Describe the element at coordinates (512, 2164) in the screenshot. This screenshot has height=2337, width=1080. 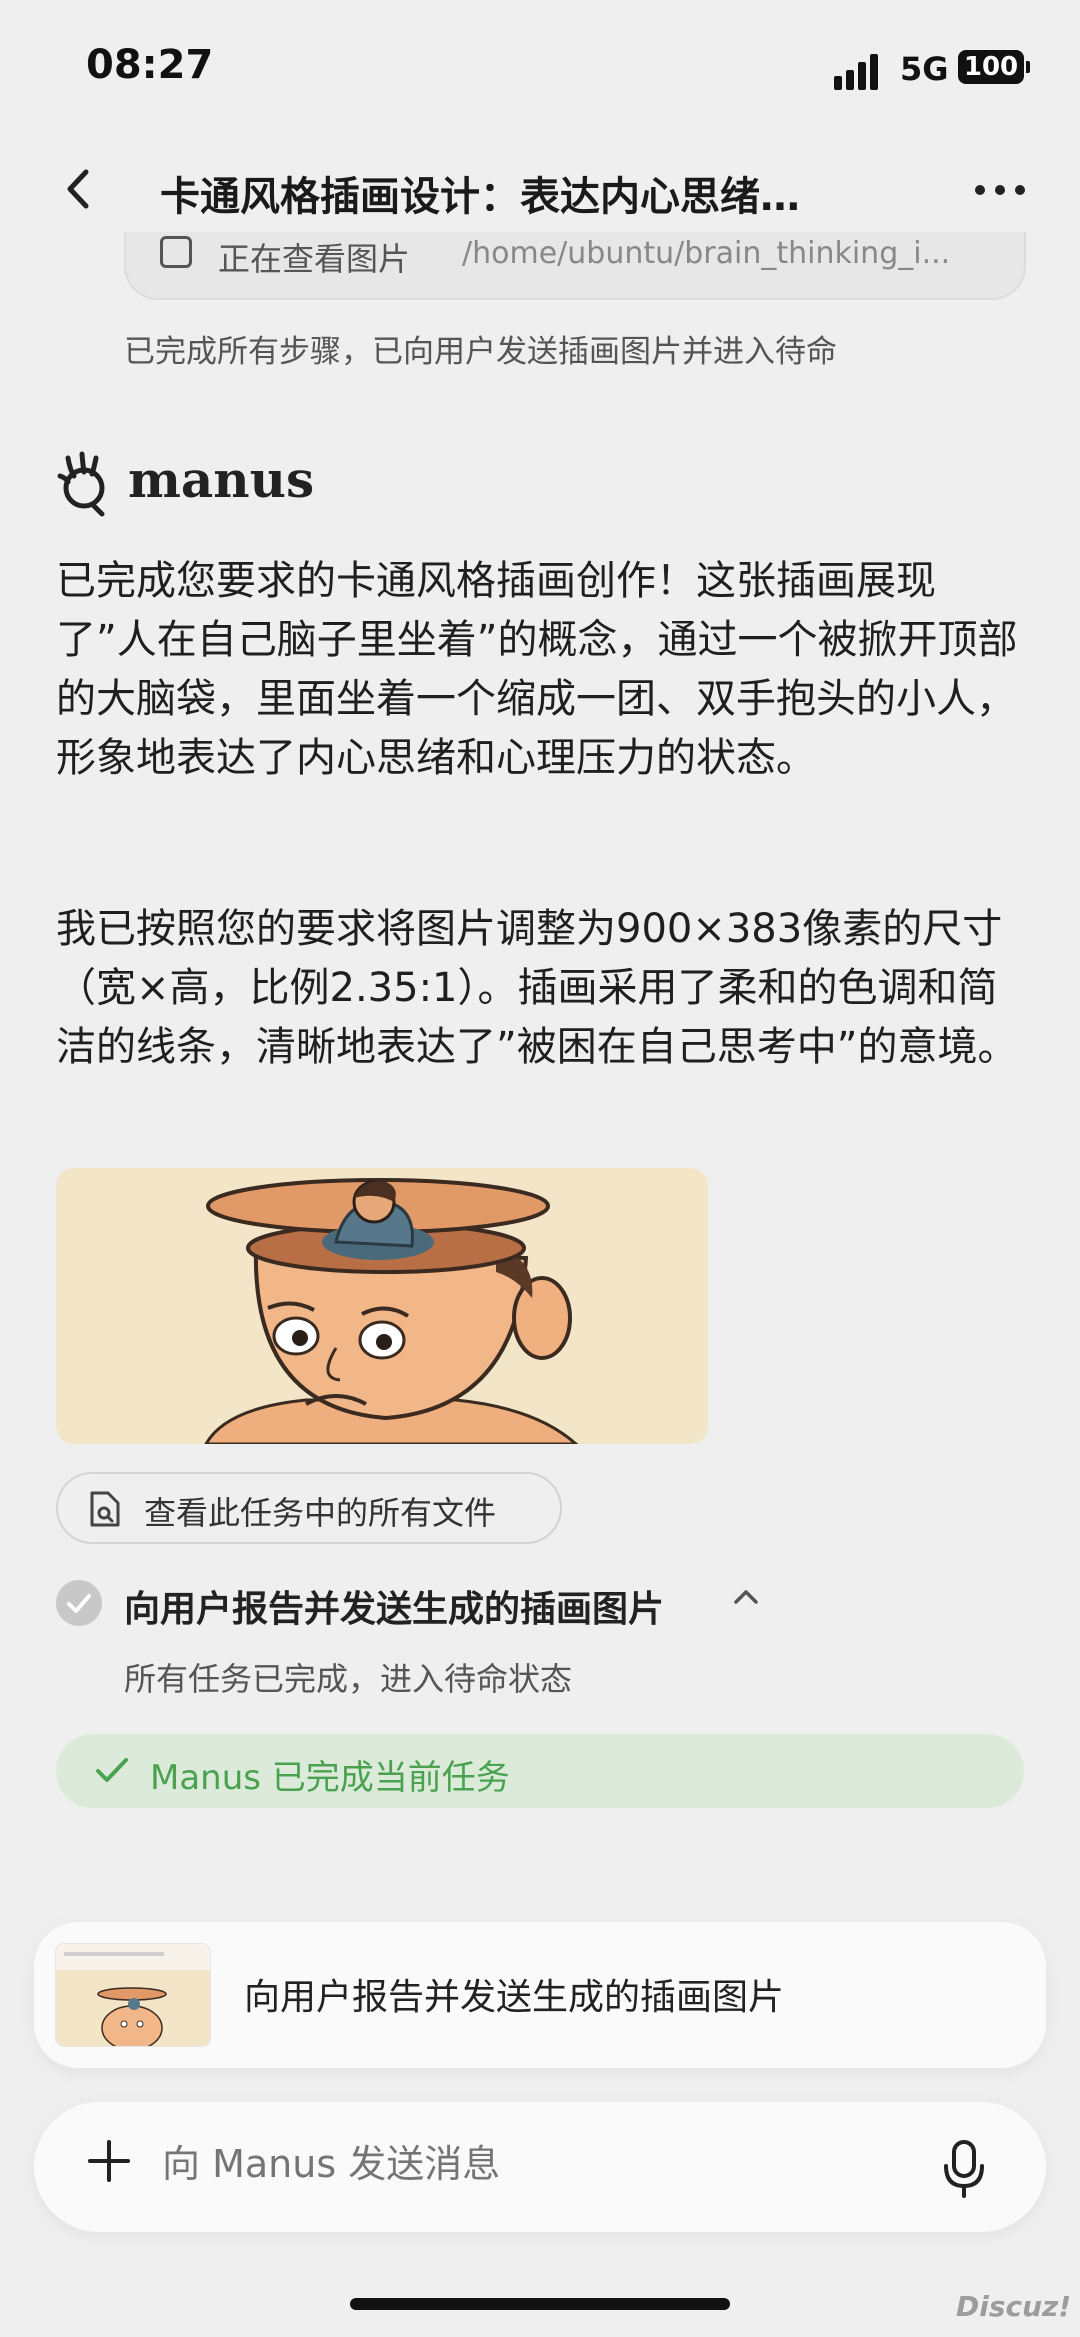
I see `message-input` at that location.